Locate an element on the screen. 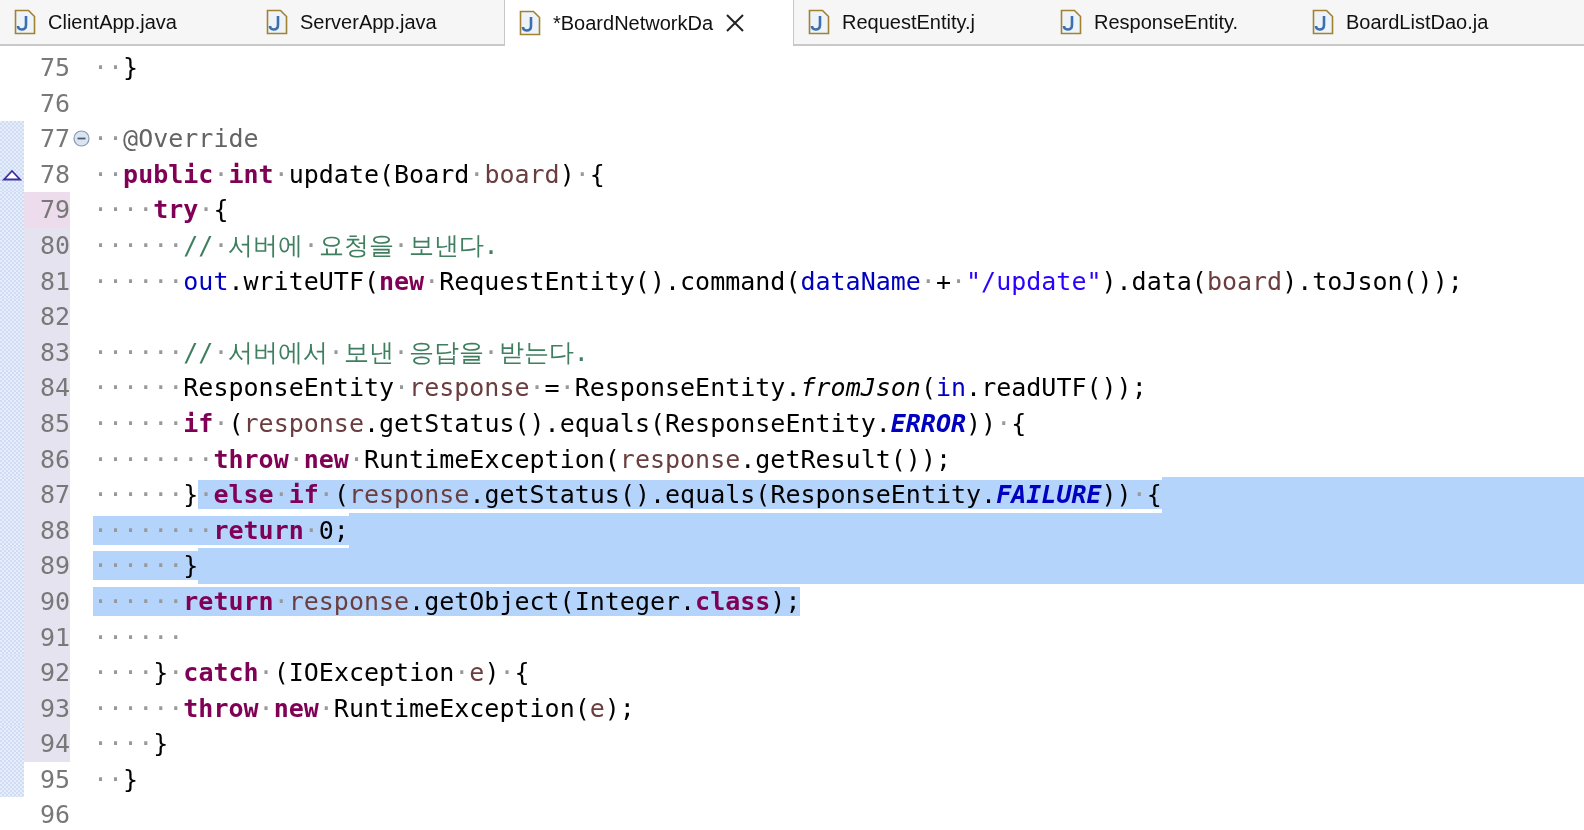 The width and height of the screenshot is (1584, 830). line-number: 91 is located at coordinates (47, 637).